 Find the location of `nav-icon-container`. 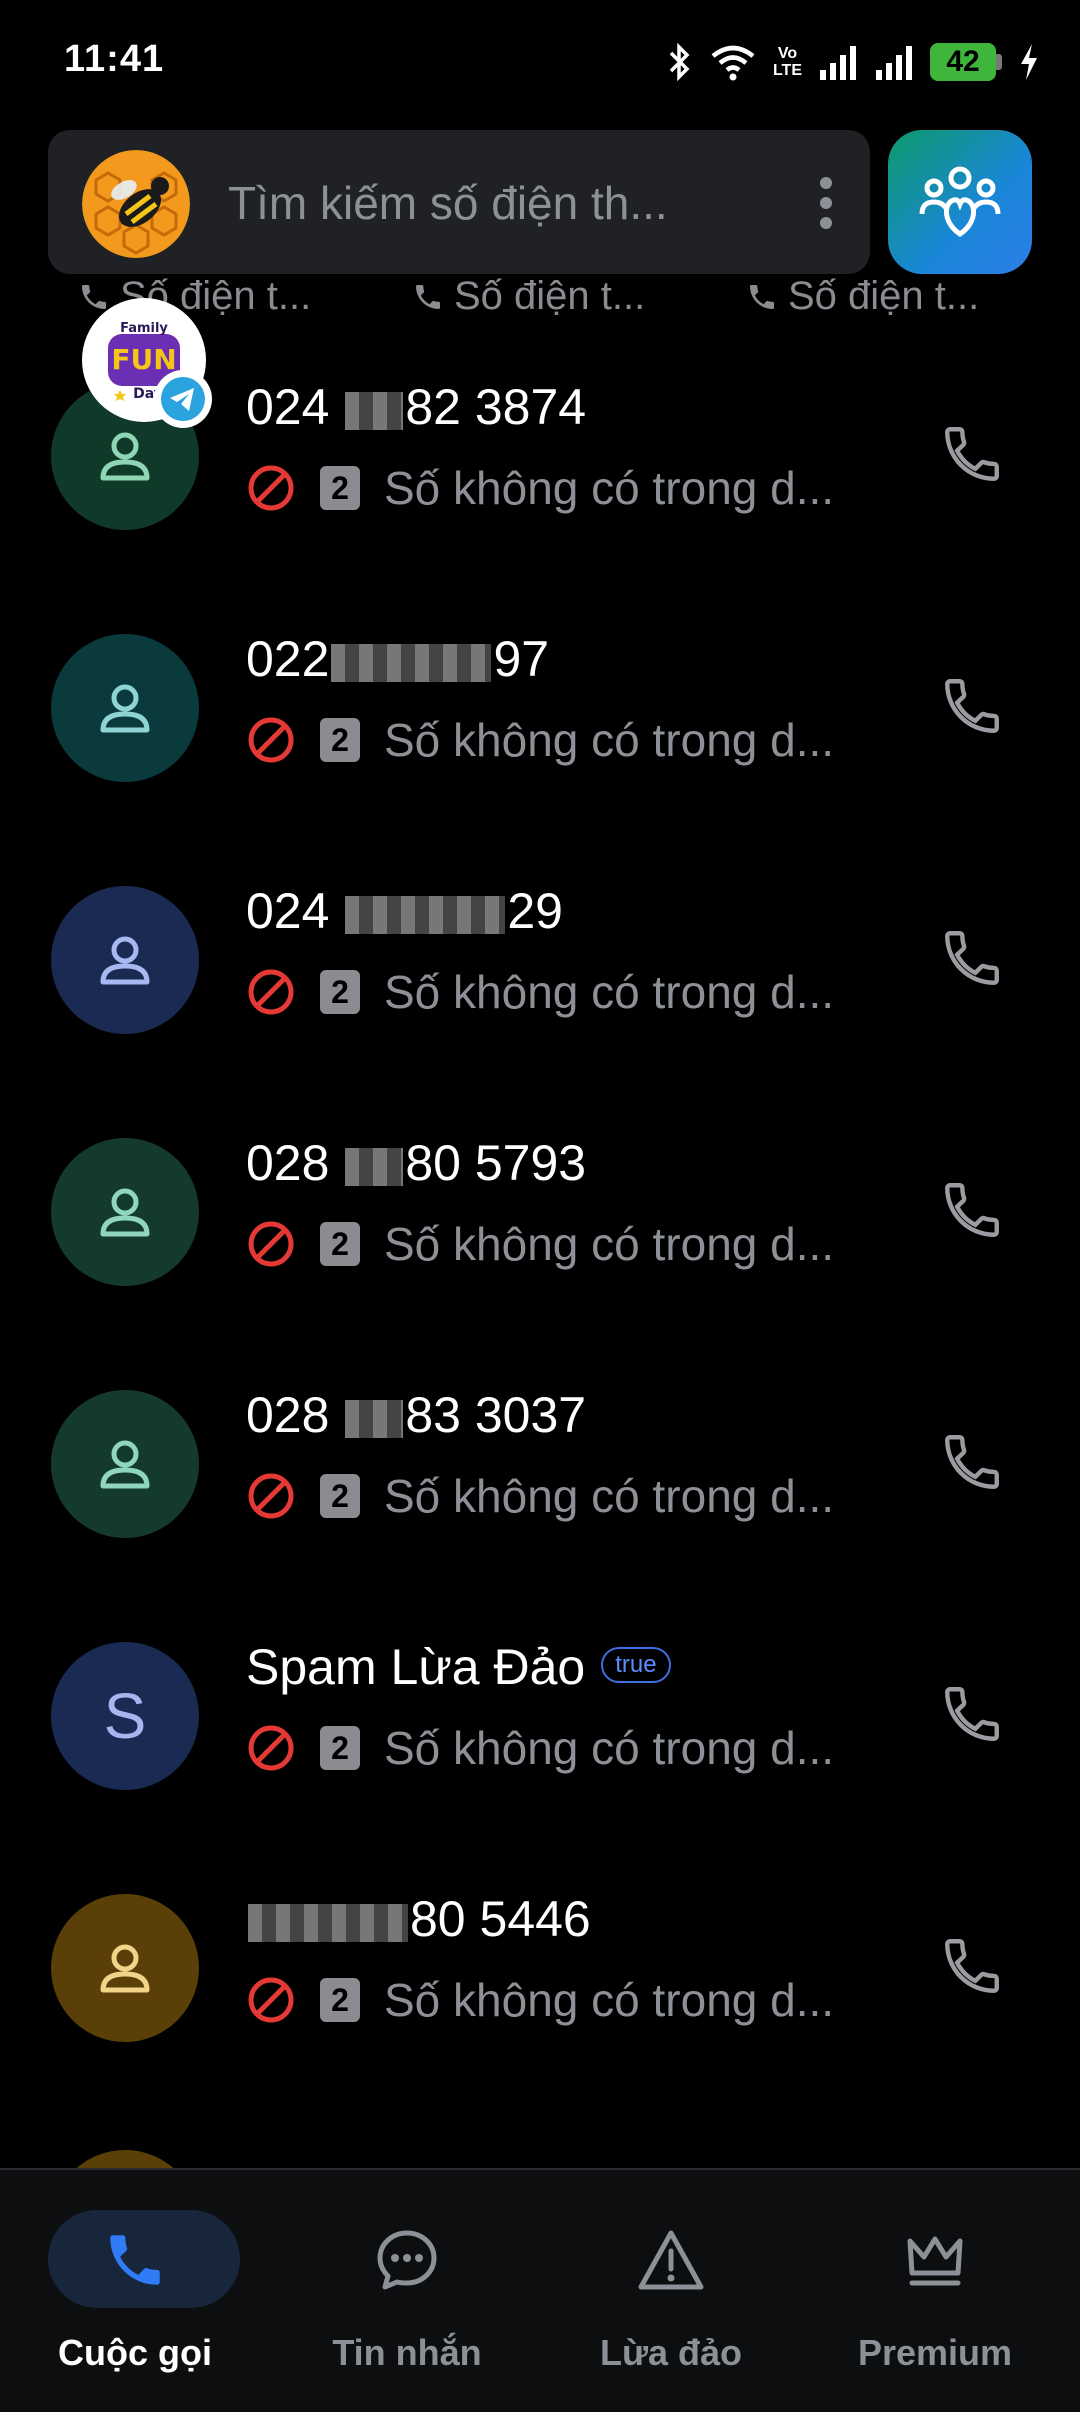

nav-icon-container is located at coordinates (671, 2260).